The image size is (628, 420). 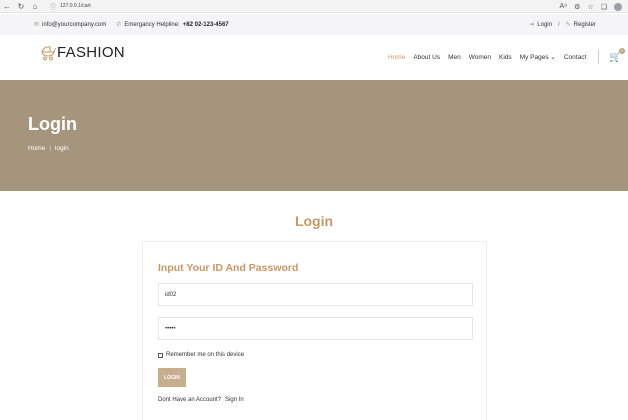 What do you see at coordinates (532, 25) in the screenshot?
I see `login-icon: ➜` at bounding box center [532, 25].